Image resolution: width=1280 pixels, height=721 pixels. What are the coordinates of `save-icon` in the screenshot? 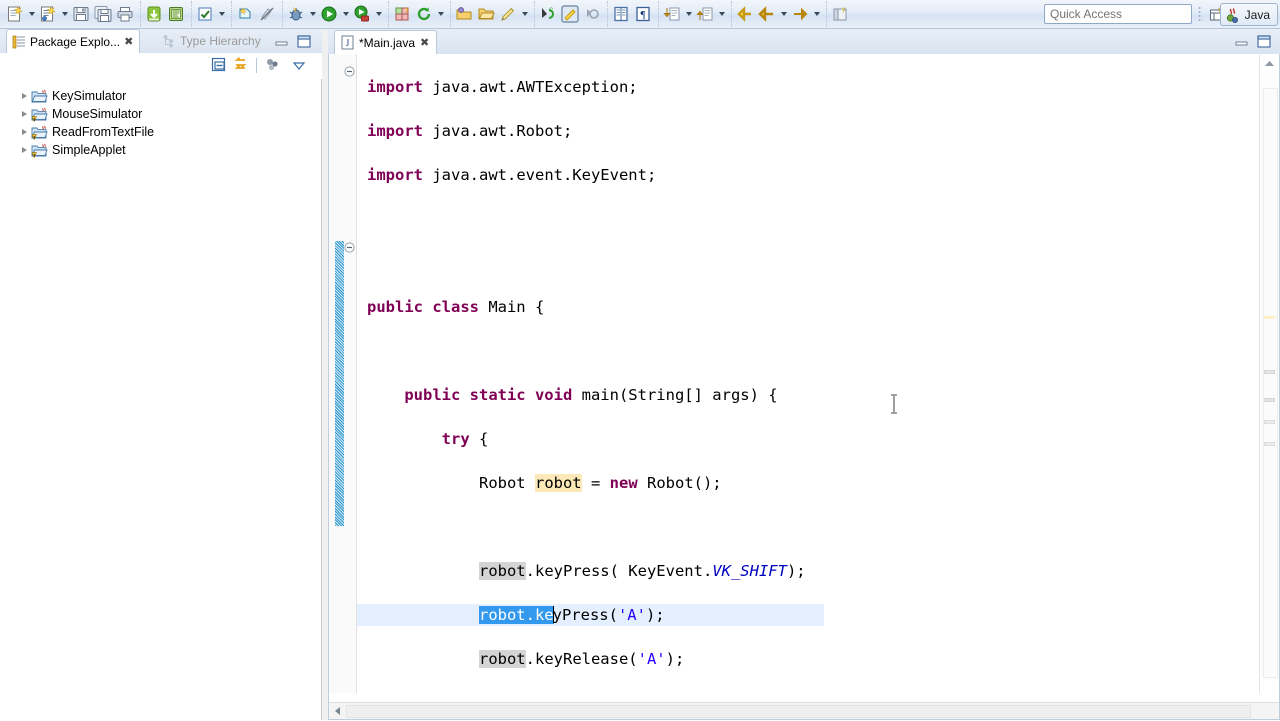 It's located at (81, 14).